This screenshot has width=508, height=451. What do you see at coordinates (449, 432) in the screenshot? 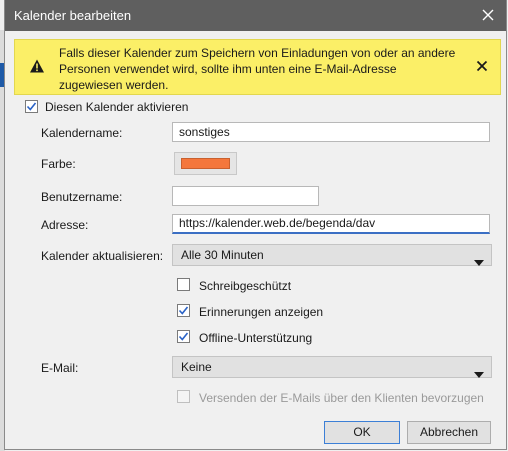
I see `cancel-button: Abbrechen` at bounding box center [449, 432].